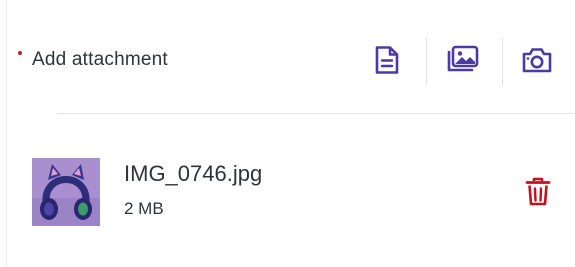 This screenshot has height=267, width=575. I want to click on required-indicator, so click(20, 53).